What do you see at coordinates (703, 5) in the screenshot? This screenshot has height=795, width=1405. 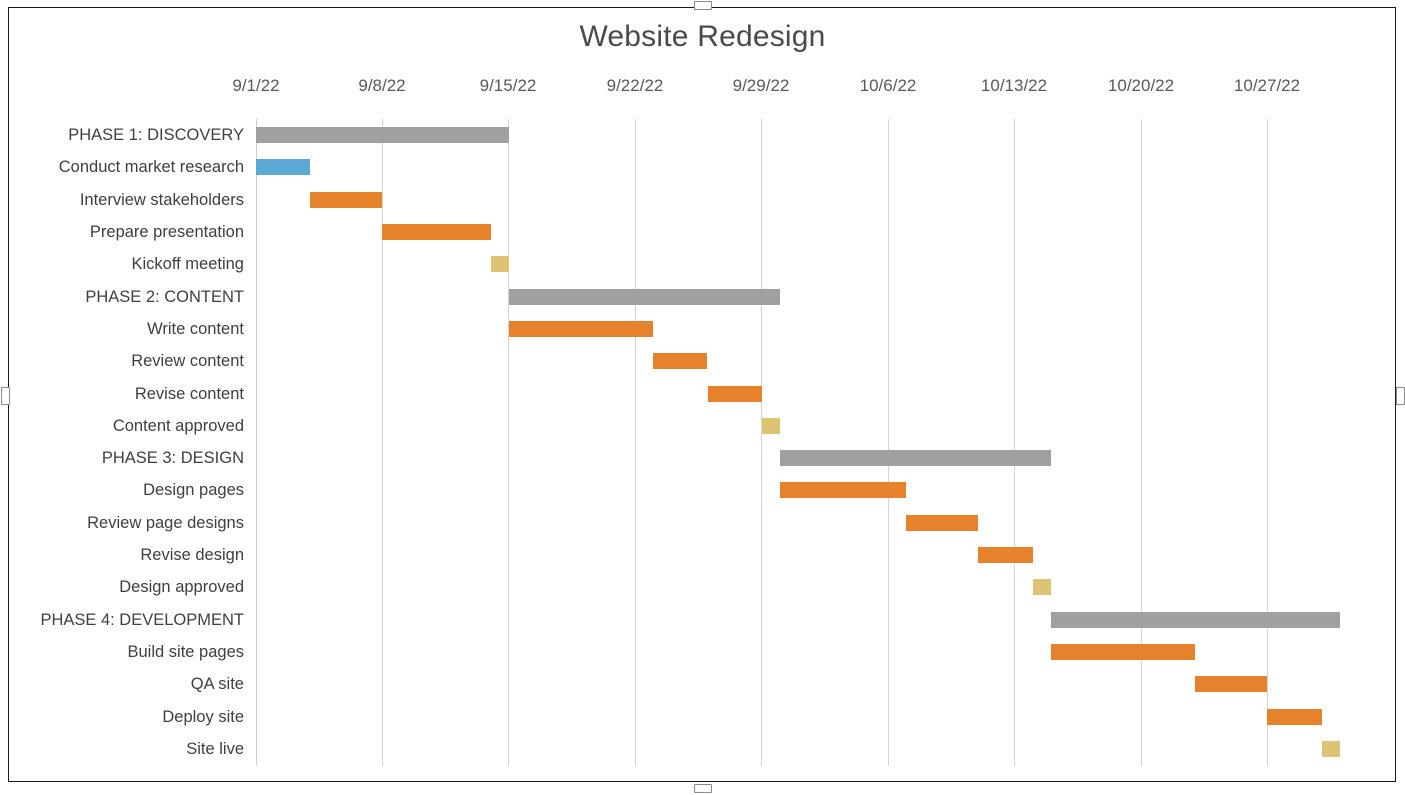 I see `resize-handle-top` at bounding box center [703, 5].